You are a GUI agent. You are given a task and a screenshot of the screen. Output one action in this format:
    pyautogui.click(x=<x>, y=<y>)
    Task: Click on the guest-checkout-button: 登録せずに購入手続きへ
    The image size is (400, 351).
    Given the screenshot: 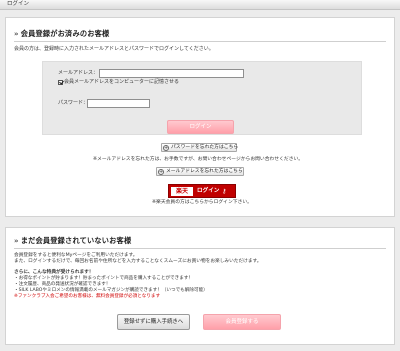 What is the action you would take?
    pyautogui.click(x=153, y=322)
    